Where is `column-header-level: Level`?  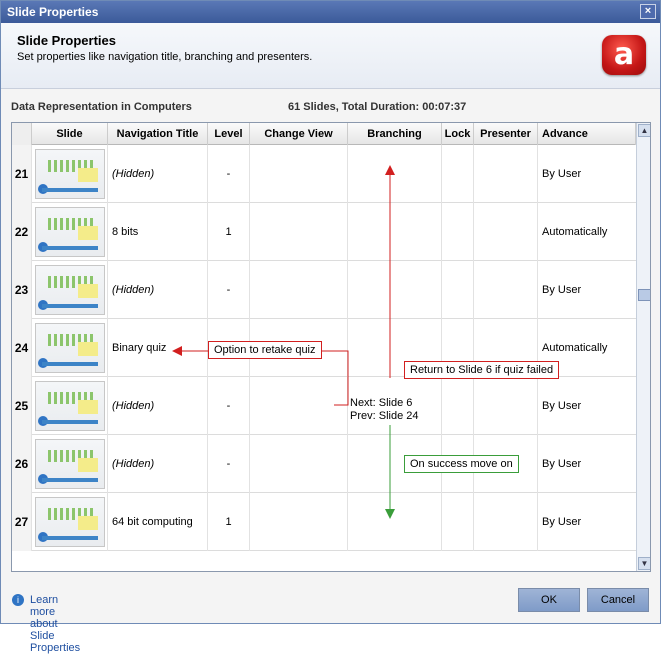 column-header-level: Level is located at coordinates (229, 134).